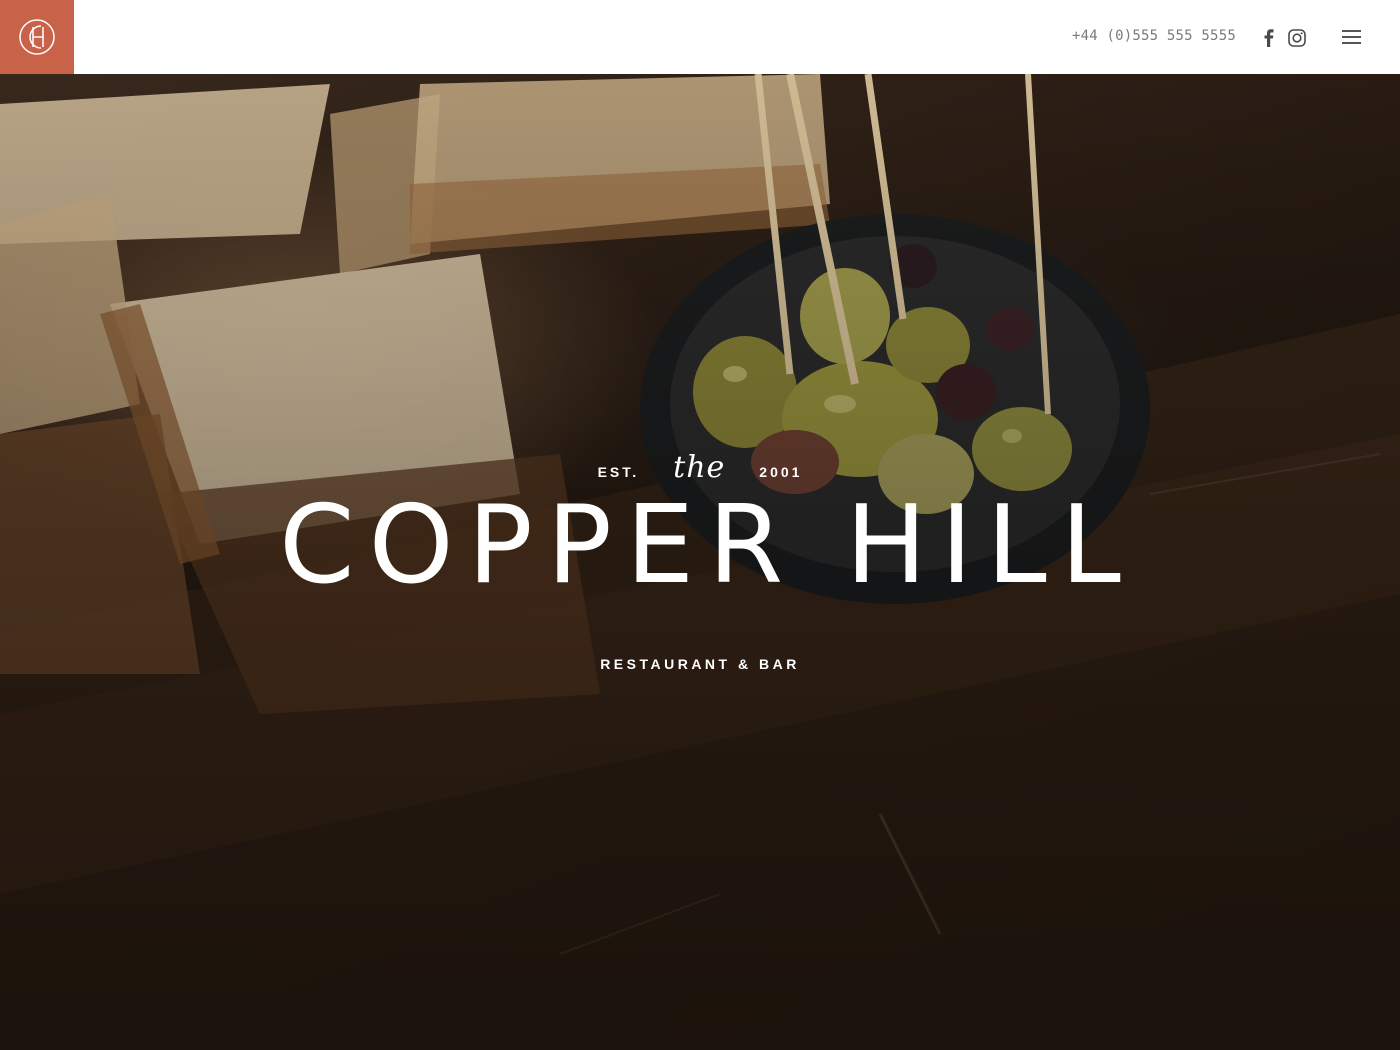  I want to click on established-line: EST. the 2001, so click(700, 467).